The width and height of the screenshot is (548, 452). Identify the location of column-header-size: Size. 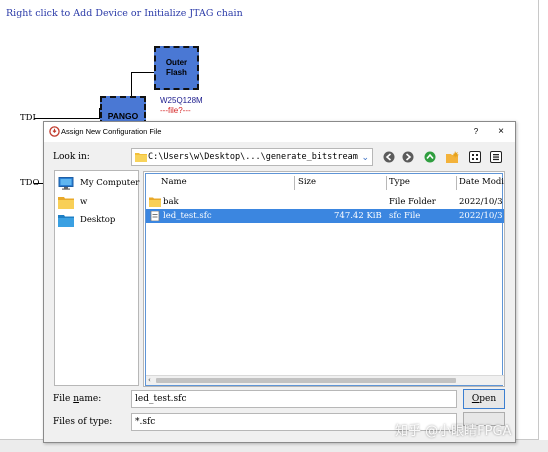
(307, 183).